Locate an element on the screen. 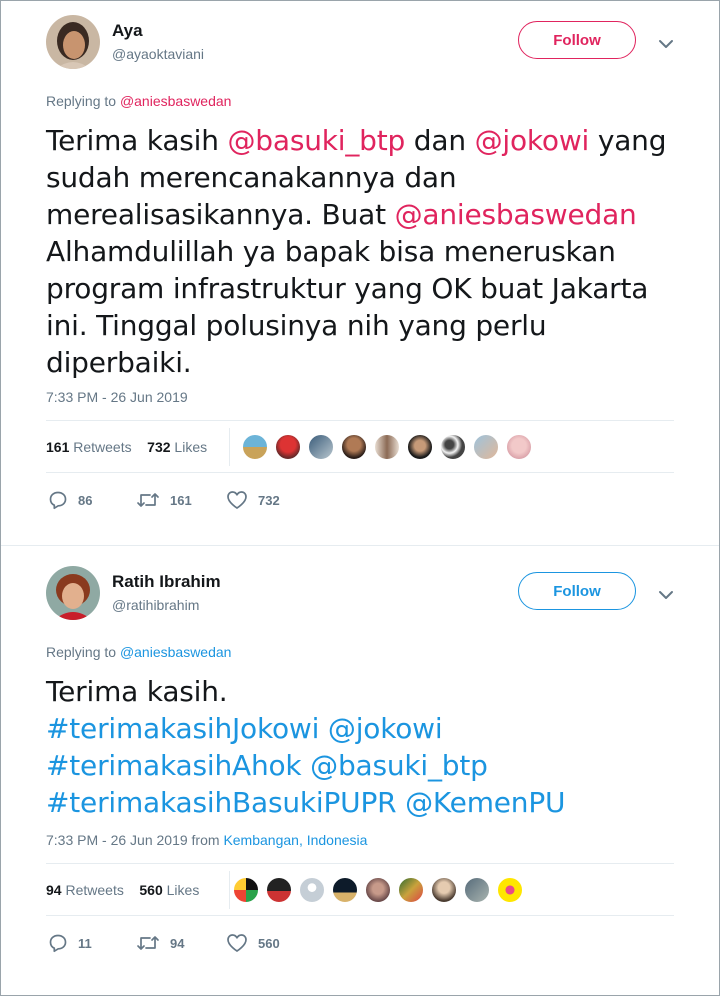 The height and width of the screenshot is (996, 720). mention-link: @KemenPU is located at coordinates (480, 802).